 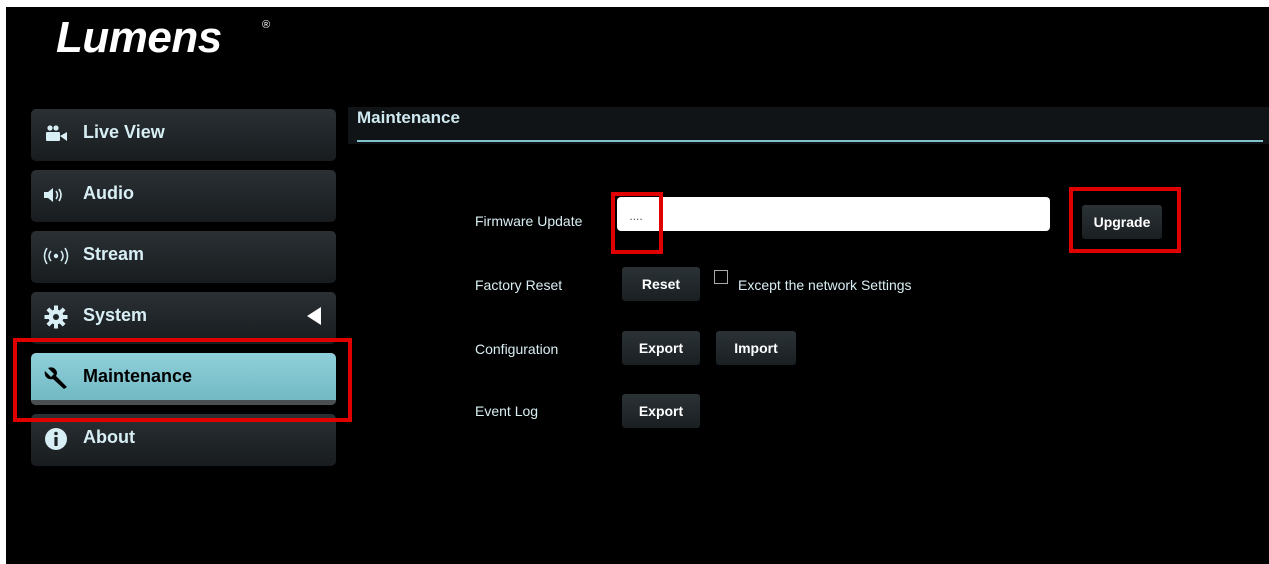 What do you see at coordinates (408, 117) in the screenshot?
I see `page-title: Maintenance` at bounding box center [408, 117].